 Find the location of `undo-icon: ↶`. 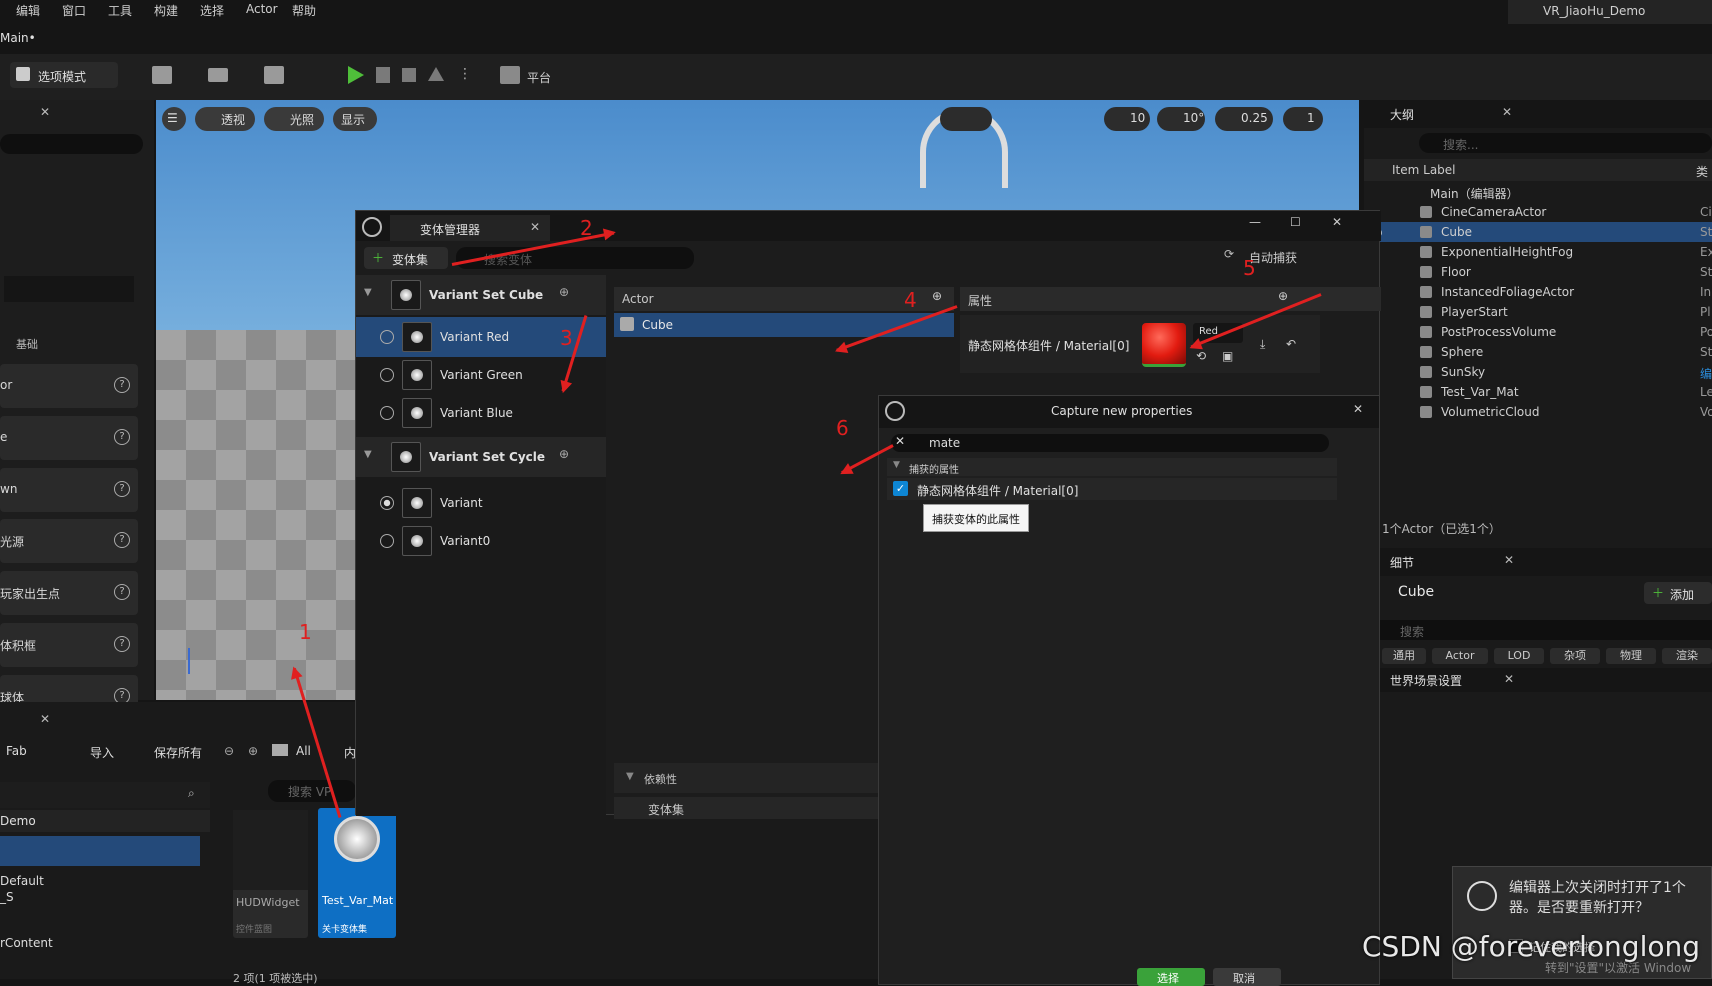

undo-icon: ↶ is located at coordinates (1291, 344).